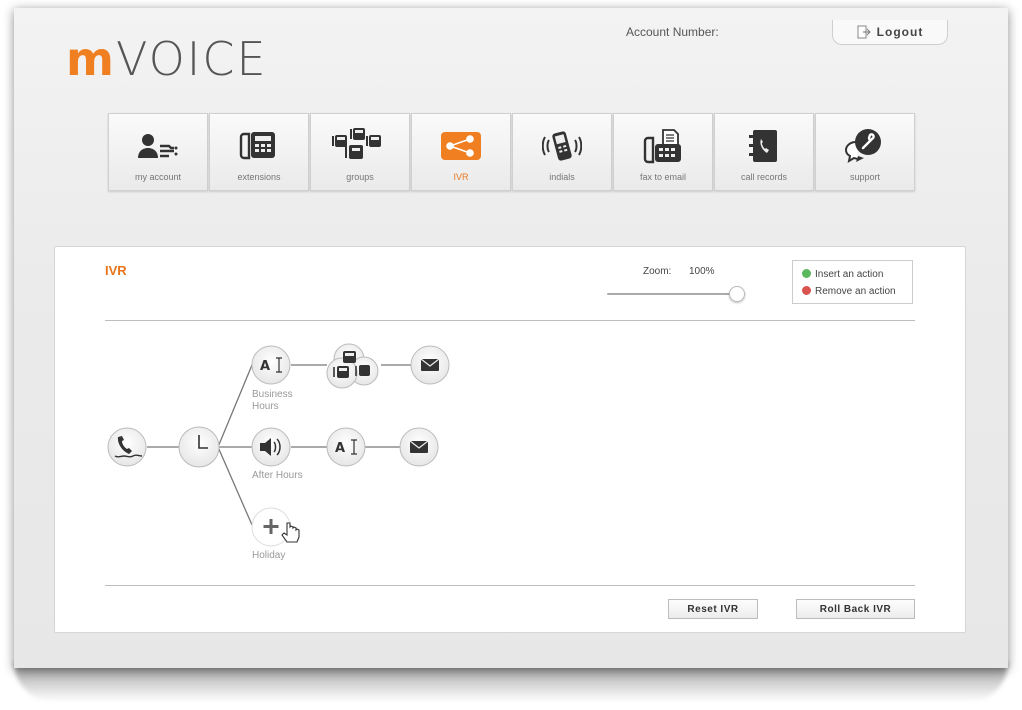 This screenshot has width=1022, height=710. What do you see at coordinates (199, 447) in the screenshot?
I see `time-condition-node` at bounding box center [199, 447].